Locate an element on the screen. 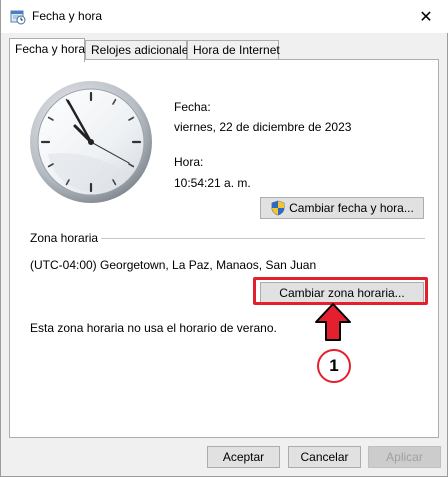 This screenshot has height=477, width=448. cancel-label: Cancelar is located at coordinates (324, 457).